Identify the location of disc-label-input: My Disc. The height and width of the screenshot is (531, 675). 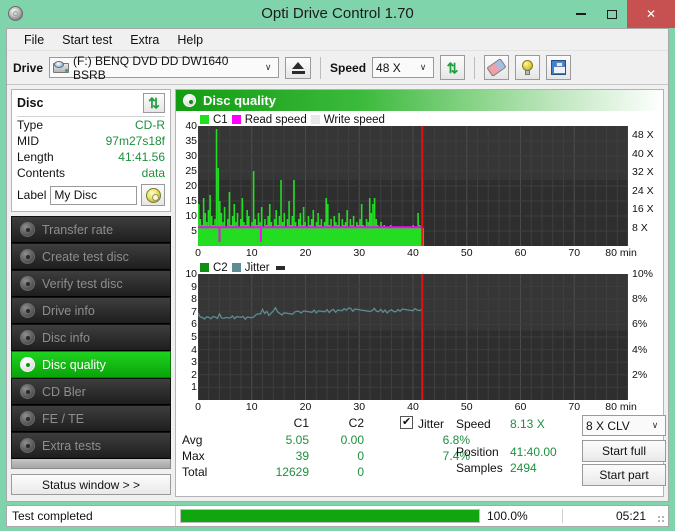
(93, 195).